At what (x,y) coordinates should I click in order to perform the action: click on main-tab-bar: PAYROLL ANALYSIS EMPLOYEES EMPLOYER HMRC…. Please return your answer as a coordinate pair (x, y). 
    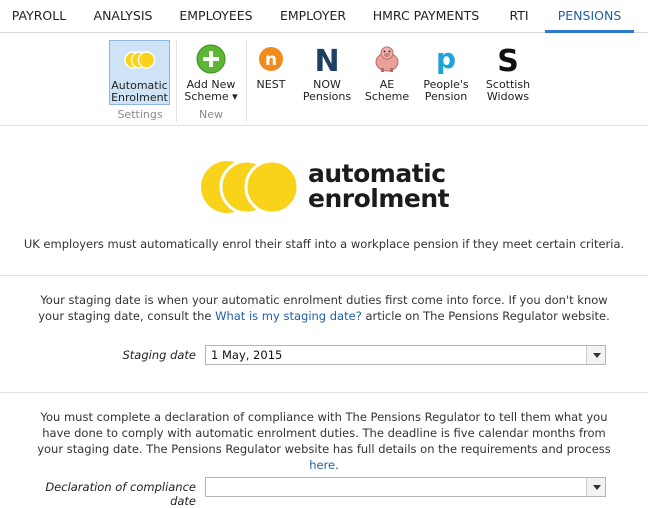
    Looking at the image, I should click on (324, 16).